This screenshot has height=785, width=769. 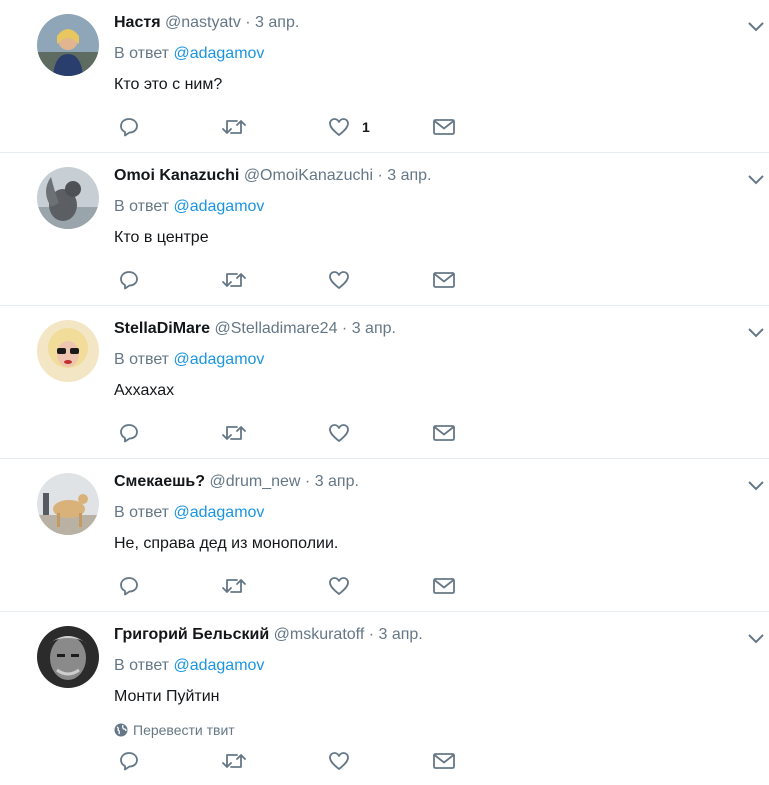 I want to click on like-button: 1, so click(x=349, y=127).